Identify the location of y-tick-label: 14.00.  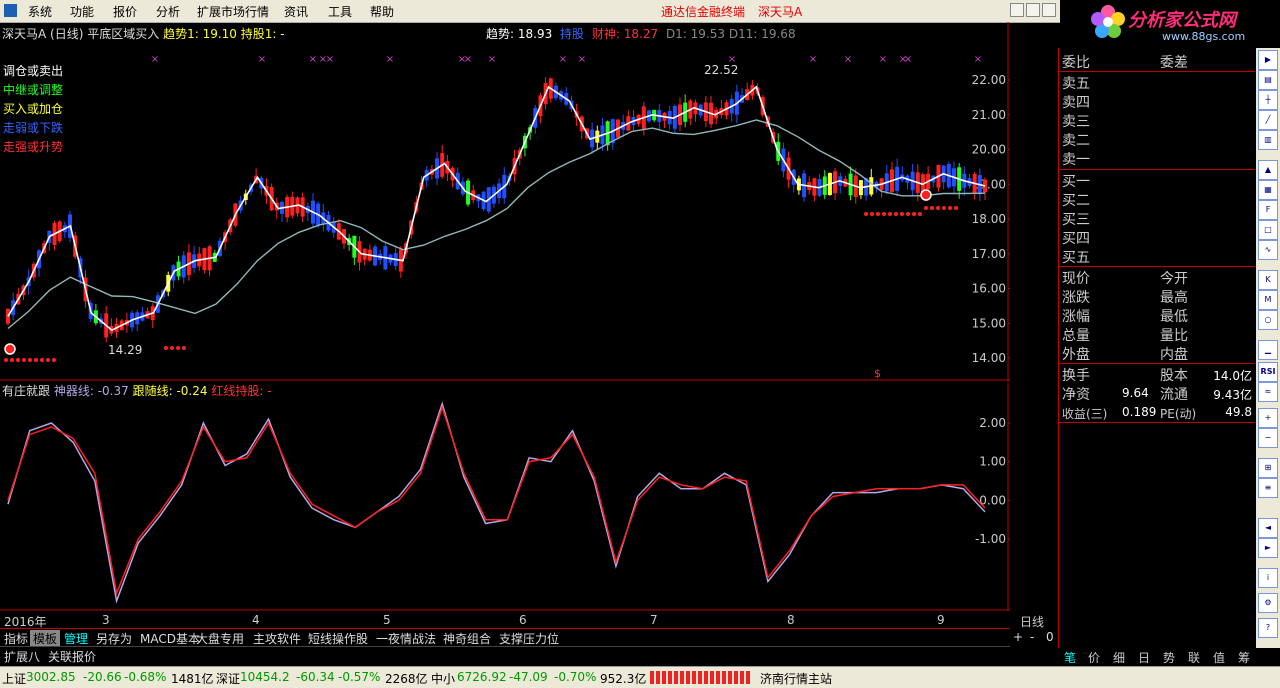
(989, 358).